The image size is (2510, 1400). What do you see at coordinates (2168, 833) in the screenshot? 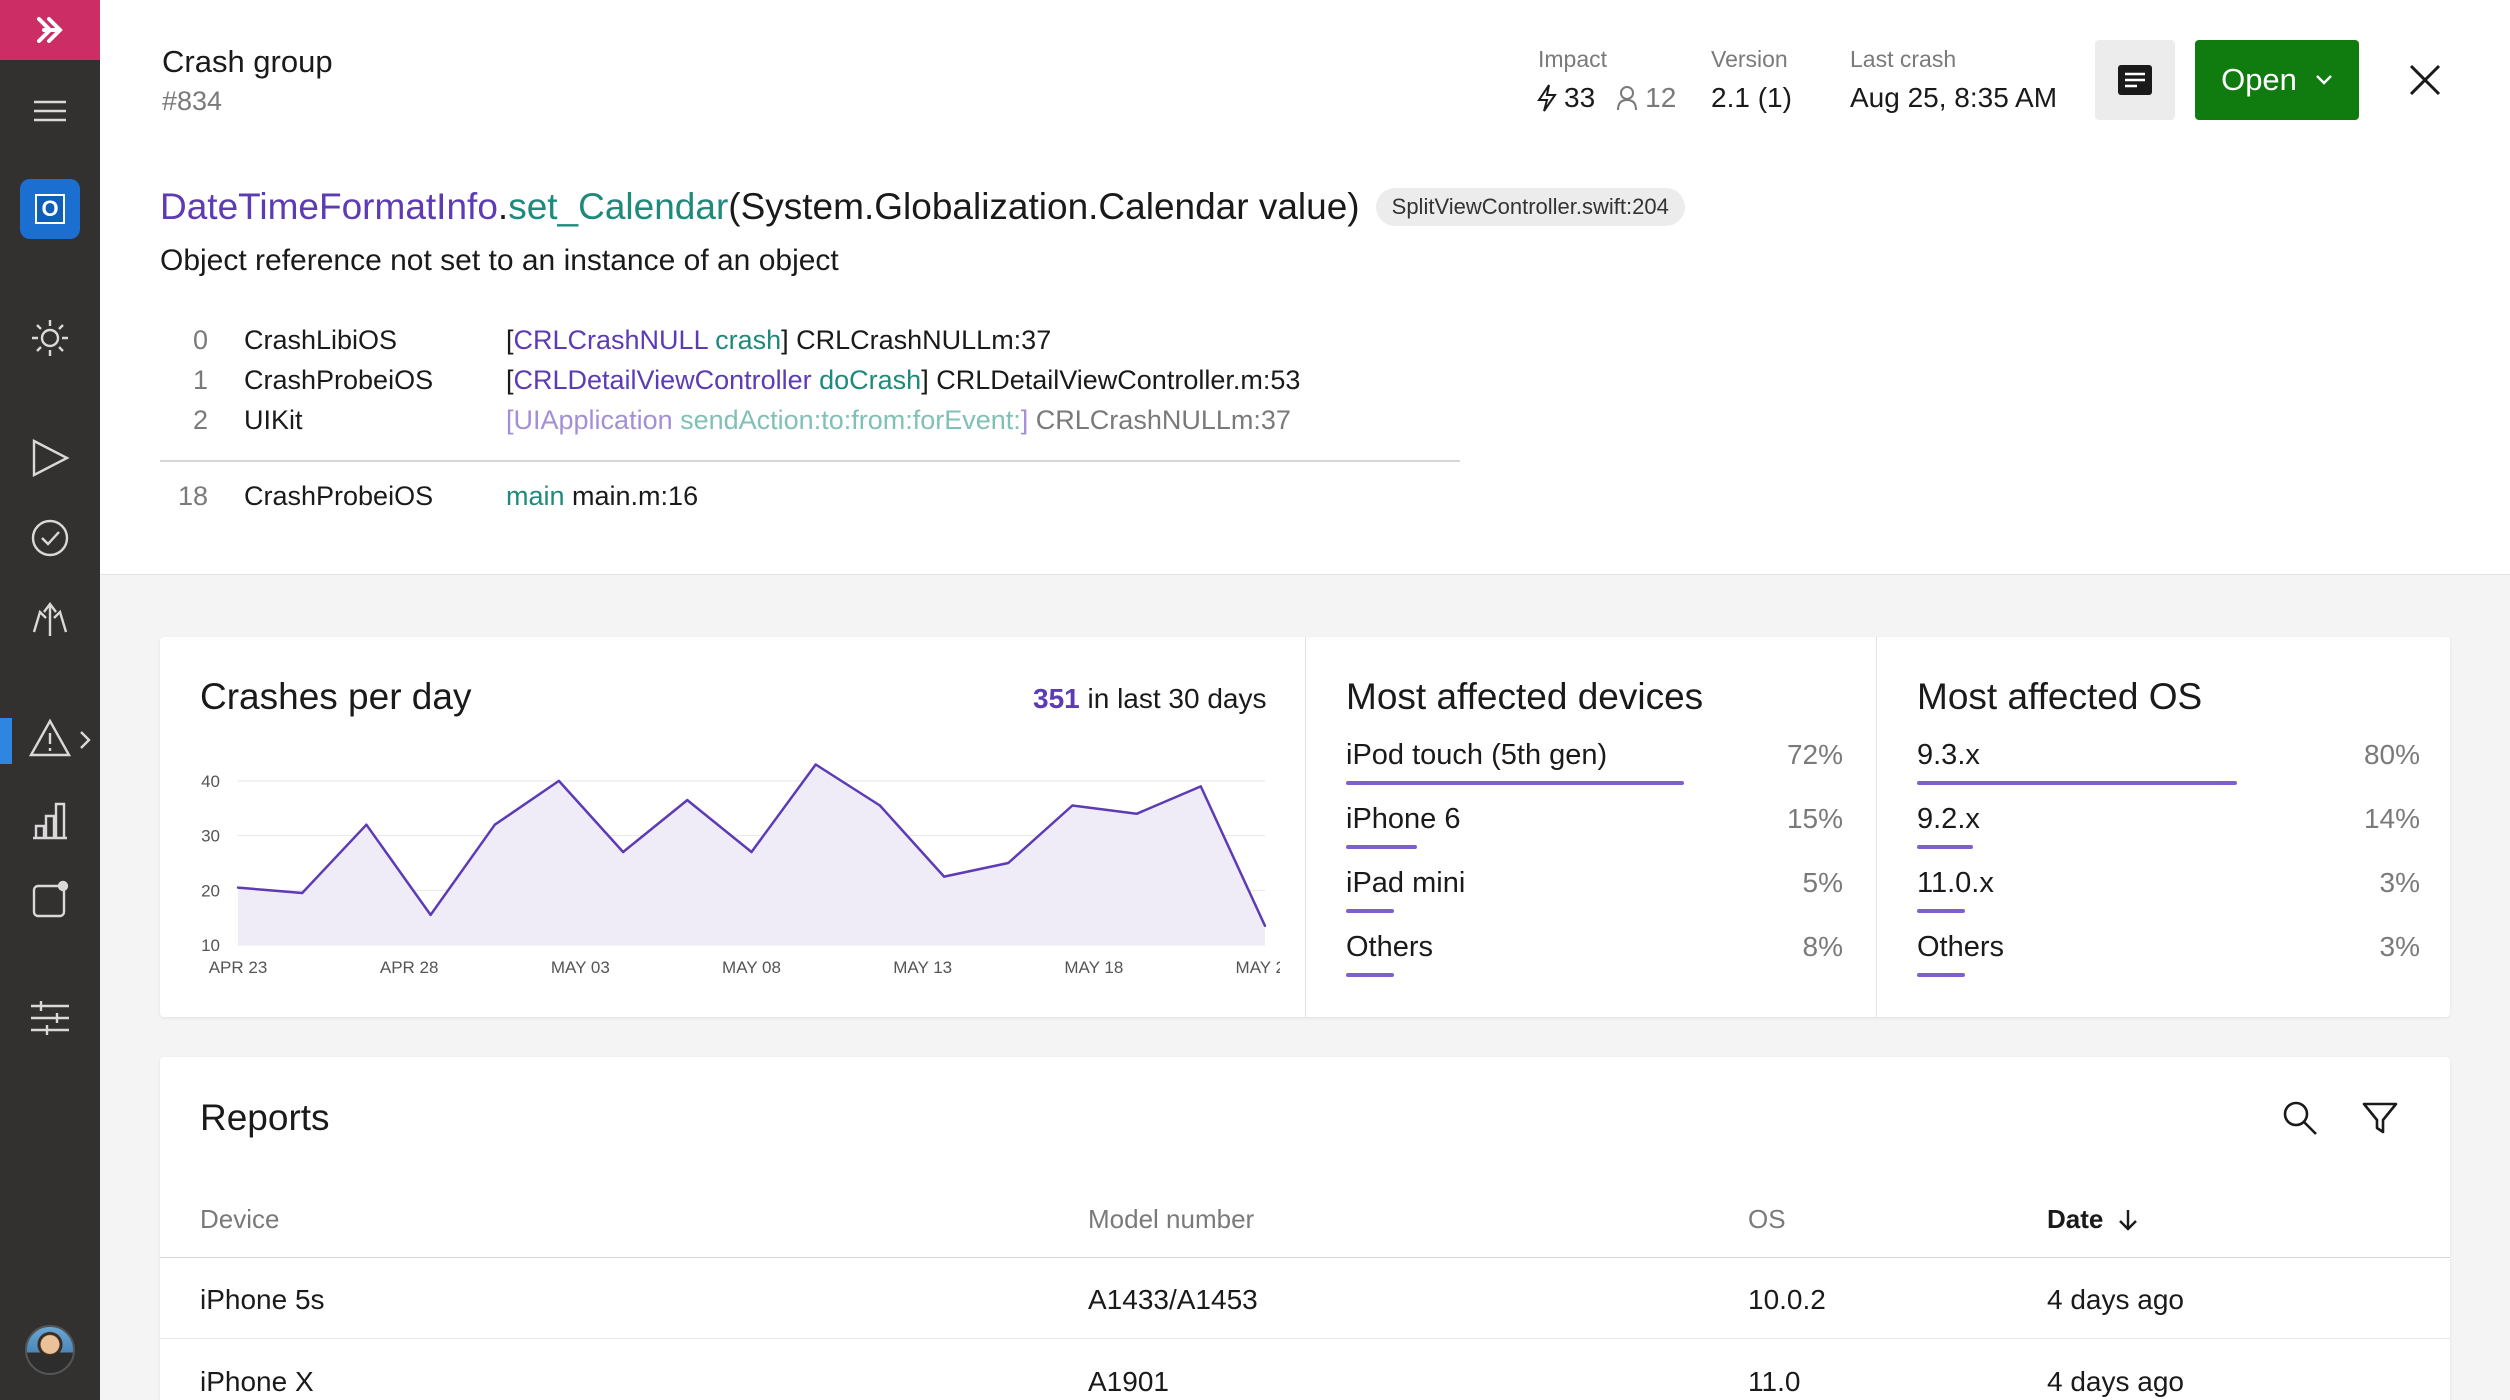
I see `os-row: 9.2.x 14%` at bounding box center [2168, 833].